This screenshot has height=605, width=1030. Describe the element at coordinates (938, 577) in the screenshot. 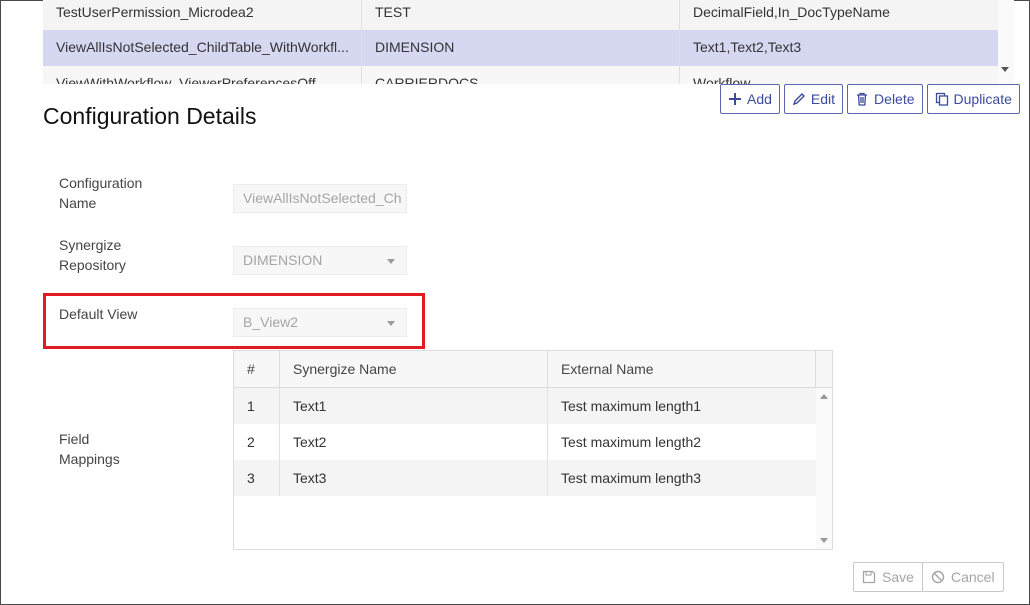

I see `ban-icon` at that location.